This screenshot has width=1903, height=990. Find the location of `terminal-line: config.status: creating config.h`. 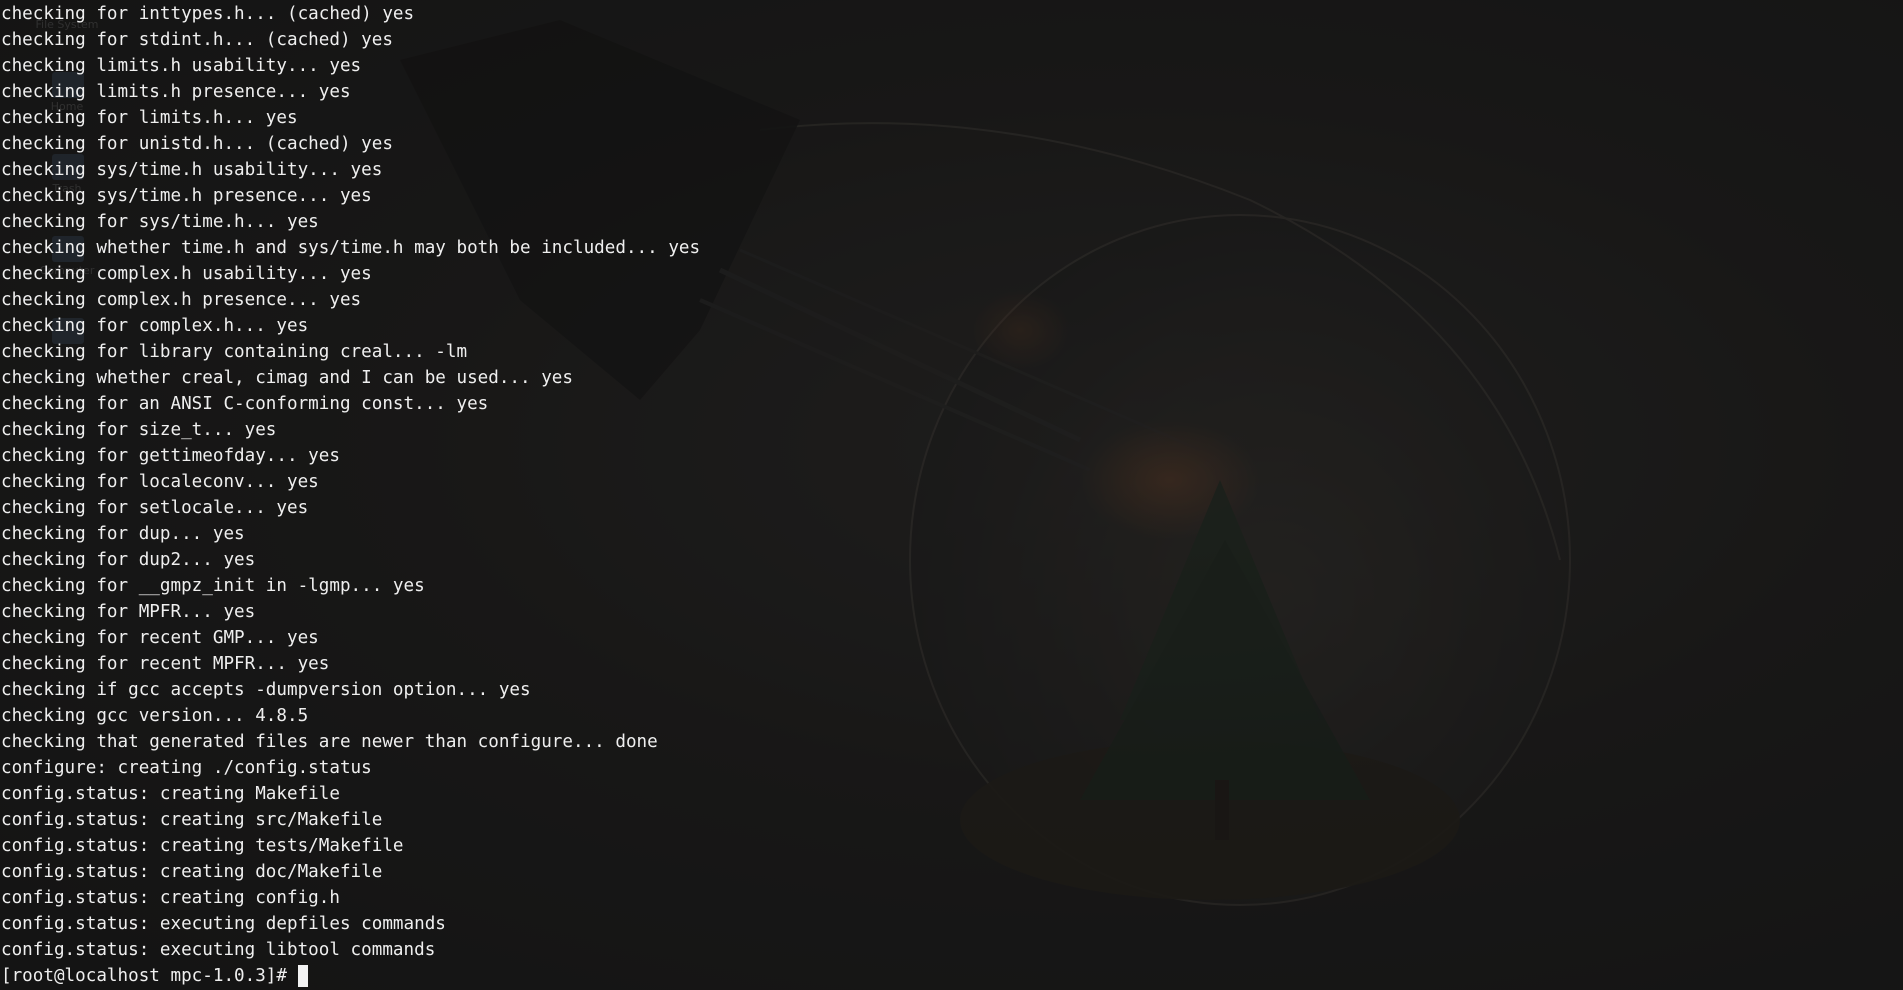

terminal-line: config.status: creating config.h is located at coordinates (170, 898).